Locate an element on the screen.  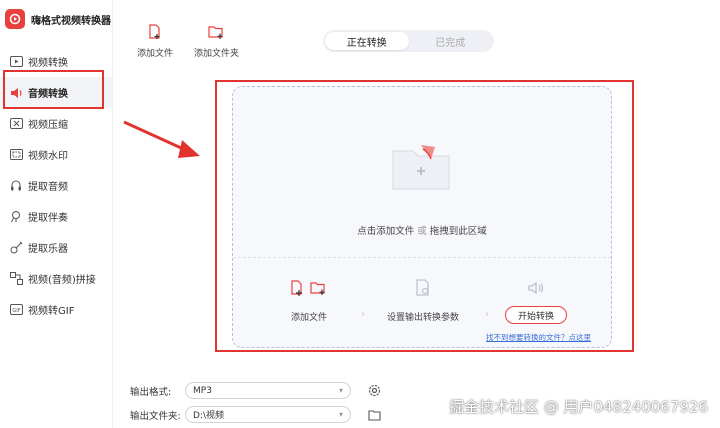
tab-converting: 正在转换 is located at coordinates (367, 41).